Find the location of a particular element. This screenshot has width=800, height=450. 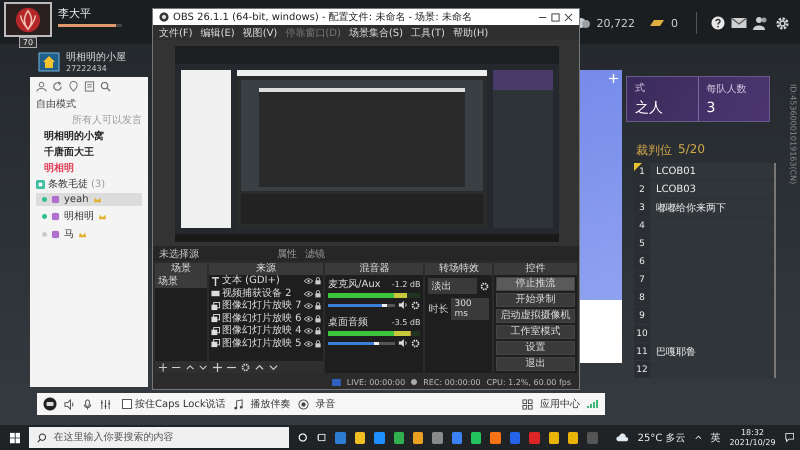

menu-item: 编辑(E) is located at coordinates (217, 33).